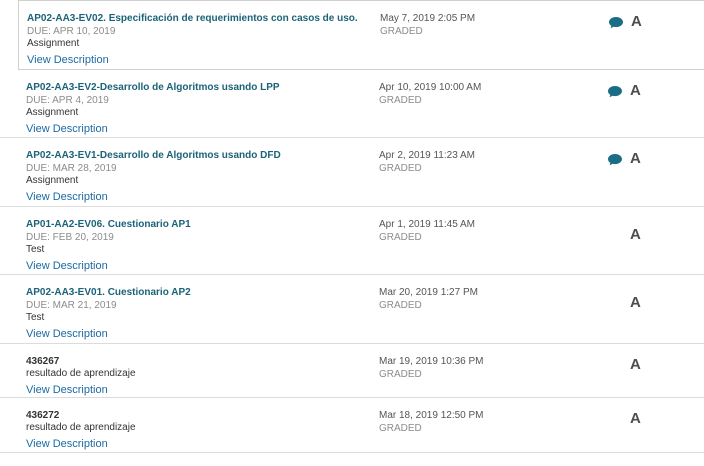 This screenshot has height=466, width=704. I want to click on item-id: 436267, so click(43, 361).